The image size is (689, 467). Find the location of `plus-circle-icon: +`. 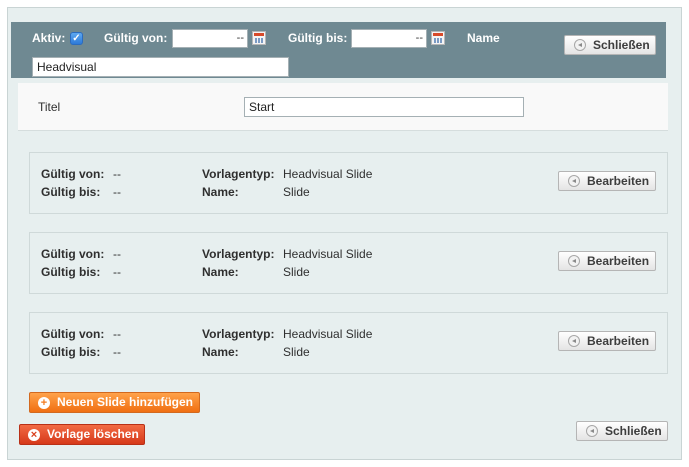

plus-circle-icon: + is located at coordinates (44, 403).